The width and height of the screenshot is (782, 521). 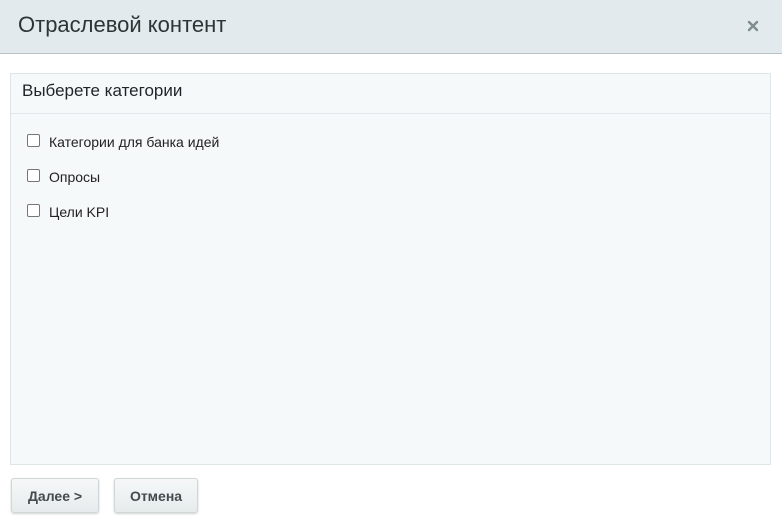 What do you see at coordinates (134, 142) in the screenshot?
I see `option-label: Категории для банка идей` at bounding box center [134, 142].